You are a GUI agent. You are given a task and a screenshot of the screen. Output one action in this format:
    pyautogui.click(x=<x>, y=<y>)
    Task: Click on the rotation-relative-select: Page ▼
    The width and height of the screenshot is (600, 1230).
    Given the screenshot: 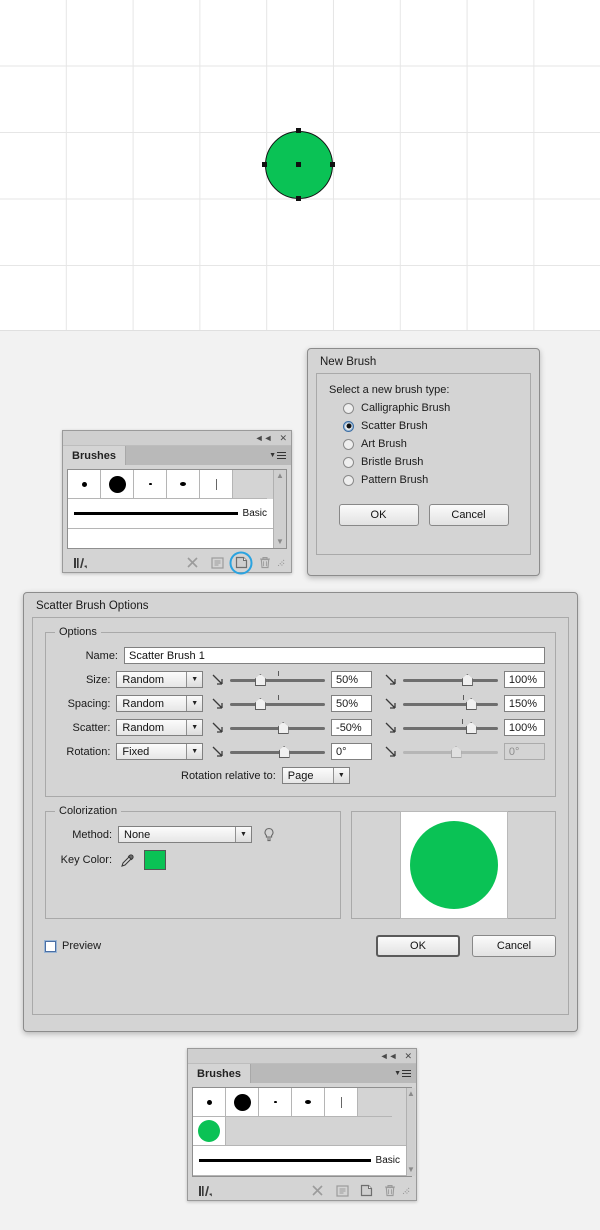 What is the action you would take?
    pyautogui.click(x=315, y=775)
    